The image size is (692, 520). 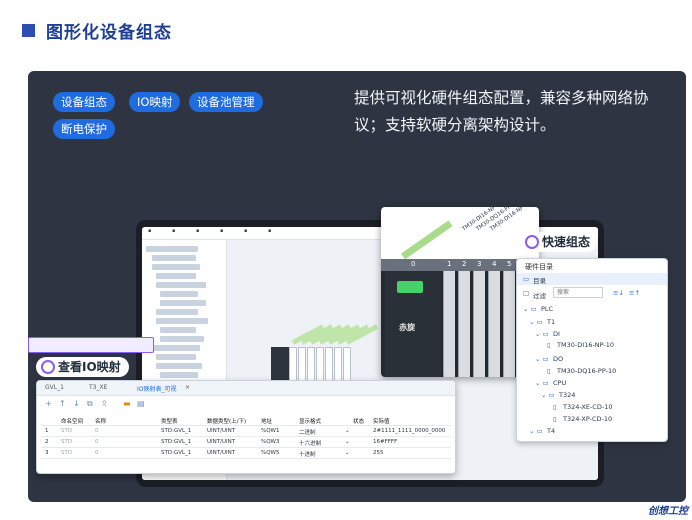 What do you see at coordinates (187, 387) in the screenshot?
I see `close-icon: ×` at bounding box center [187, 387].